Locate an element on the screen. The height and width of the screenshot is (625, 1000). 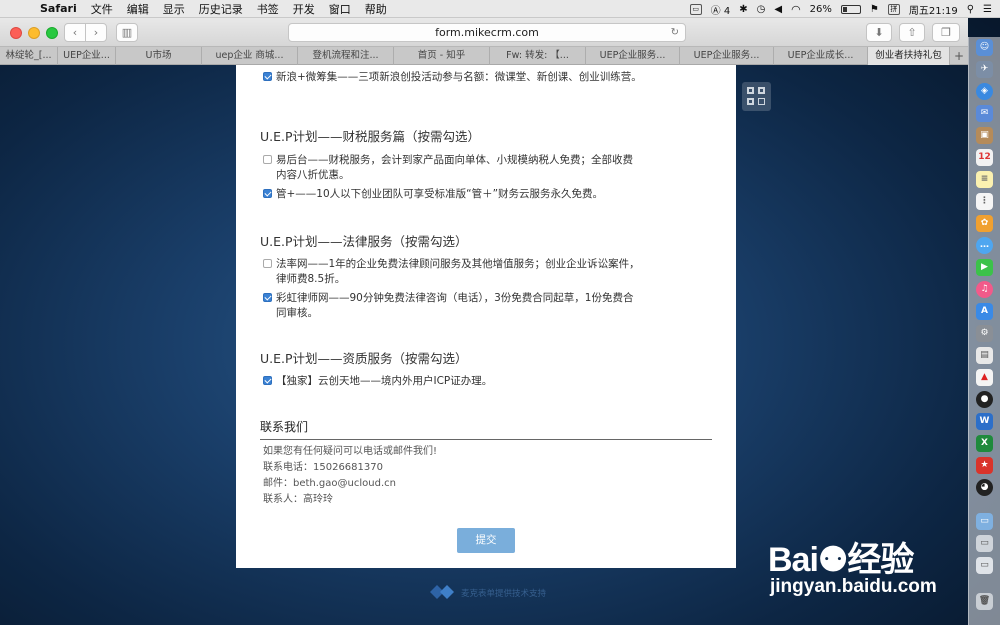
checkbox-yunchuang is located at coordinates (267, 380).